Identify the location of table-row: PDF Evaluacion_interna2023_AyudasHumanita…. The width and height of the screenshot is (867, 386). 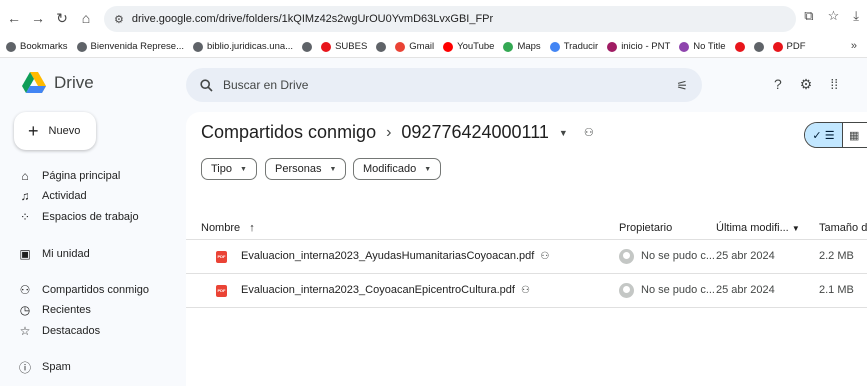
(526, 257).